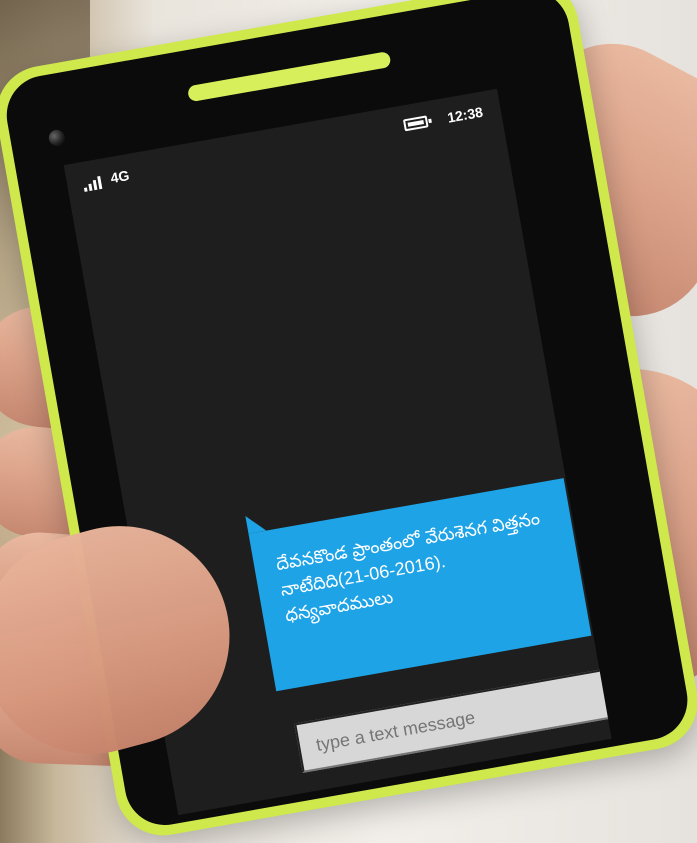 Image resolution: width=697 pixels, height=843 pixels. Describe the element at coordinates (453, 720) in the screenshot. I see `message-input` at that location.